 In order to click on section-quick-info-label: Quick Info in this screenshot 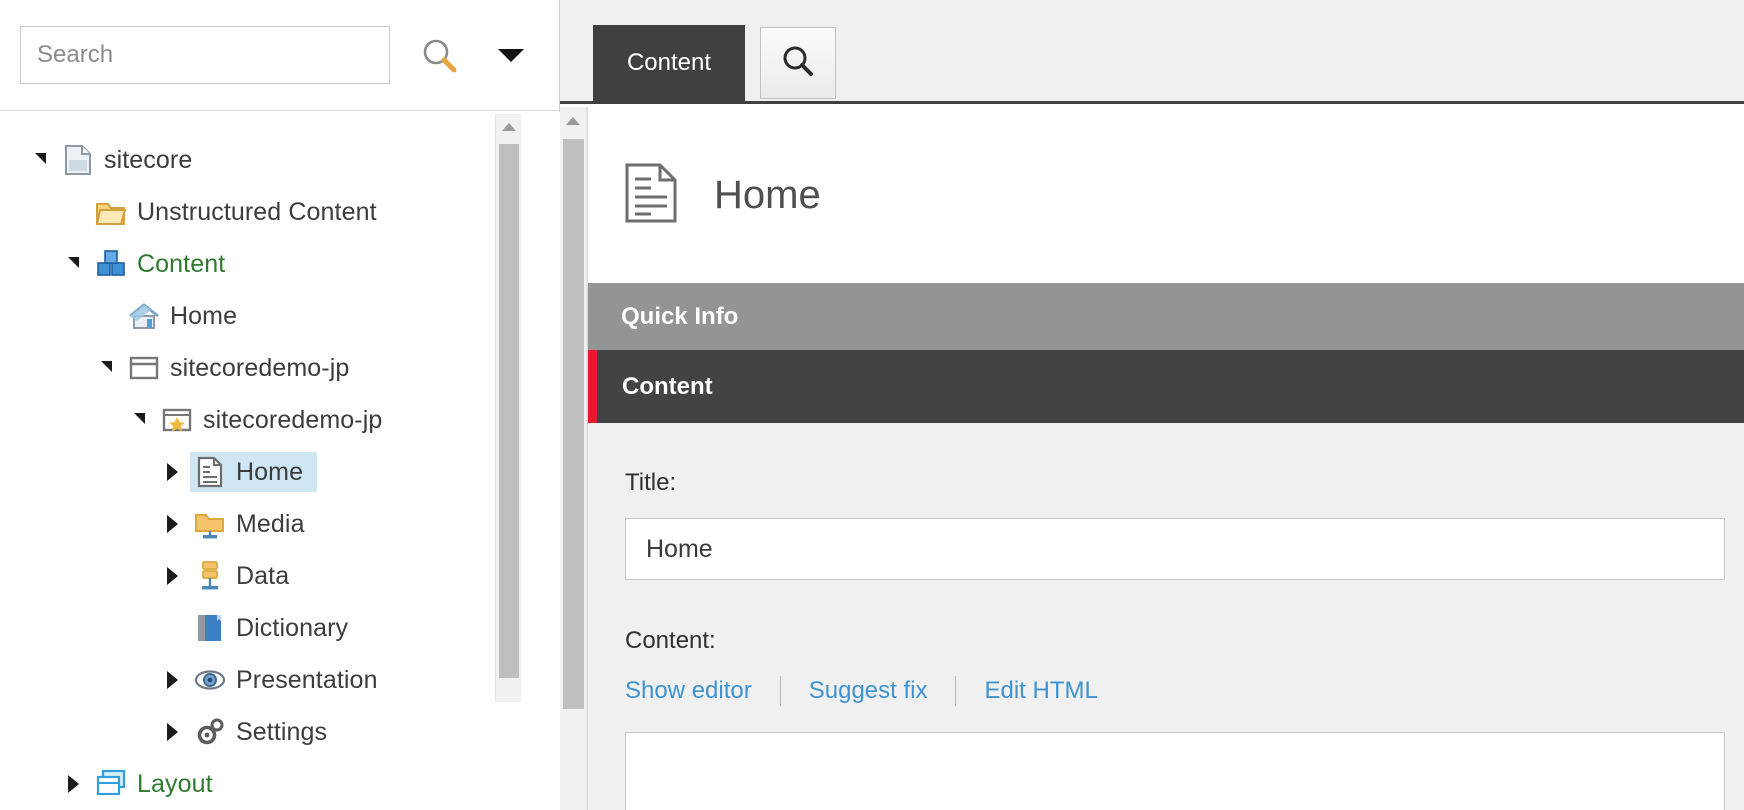, I will do `click(680, 316)`.